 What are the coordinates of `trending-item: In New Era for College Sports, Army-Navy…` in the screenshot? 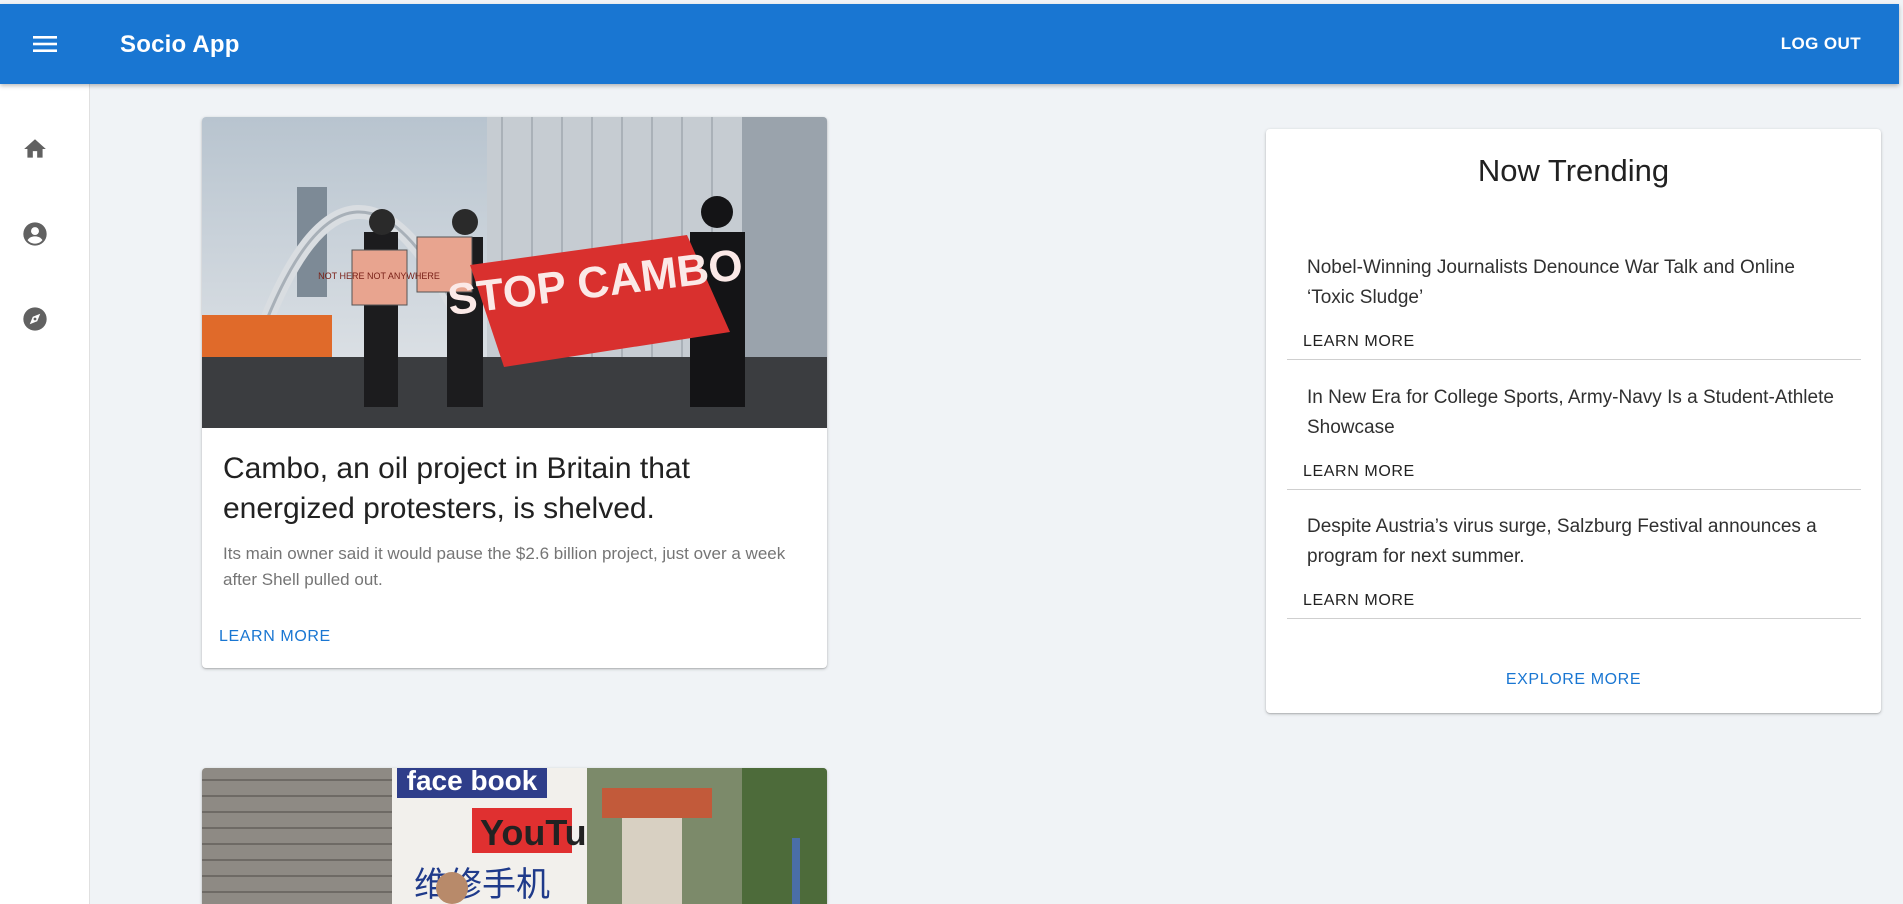 It's located at (1574, 436).